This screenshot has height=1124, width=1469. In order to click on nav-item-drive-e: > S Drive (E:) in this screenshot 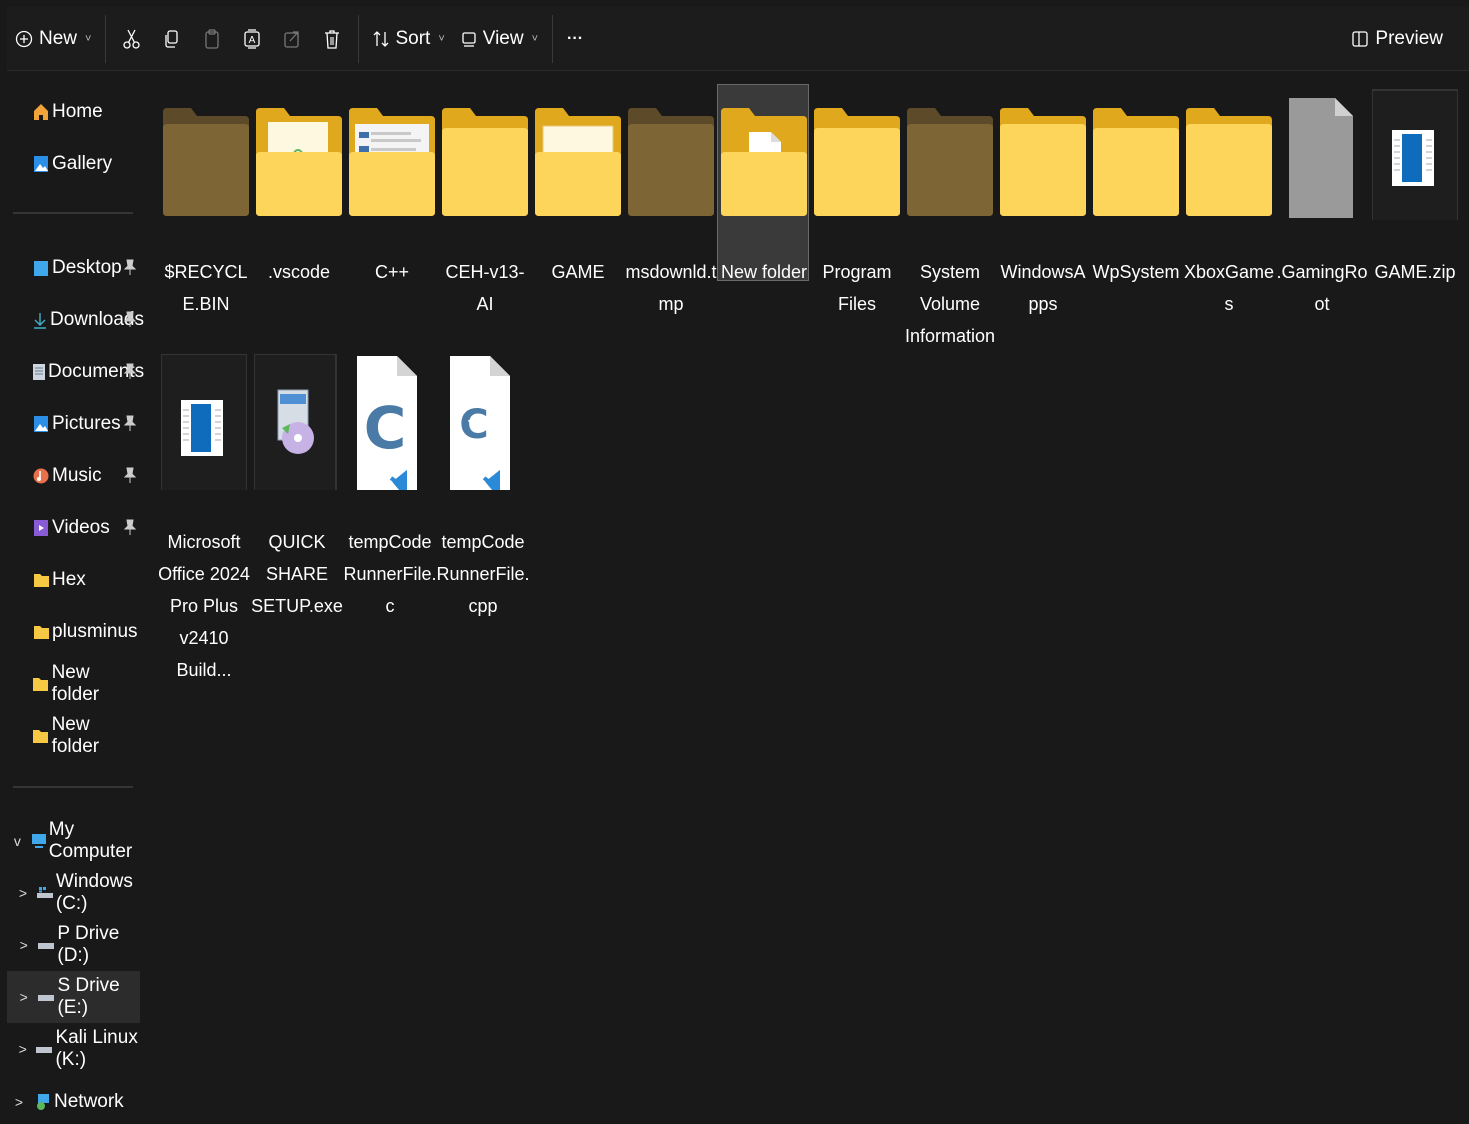, I will do `click(73, 997)`.